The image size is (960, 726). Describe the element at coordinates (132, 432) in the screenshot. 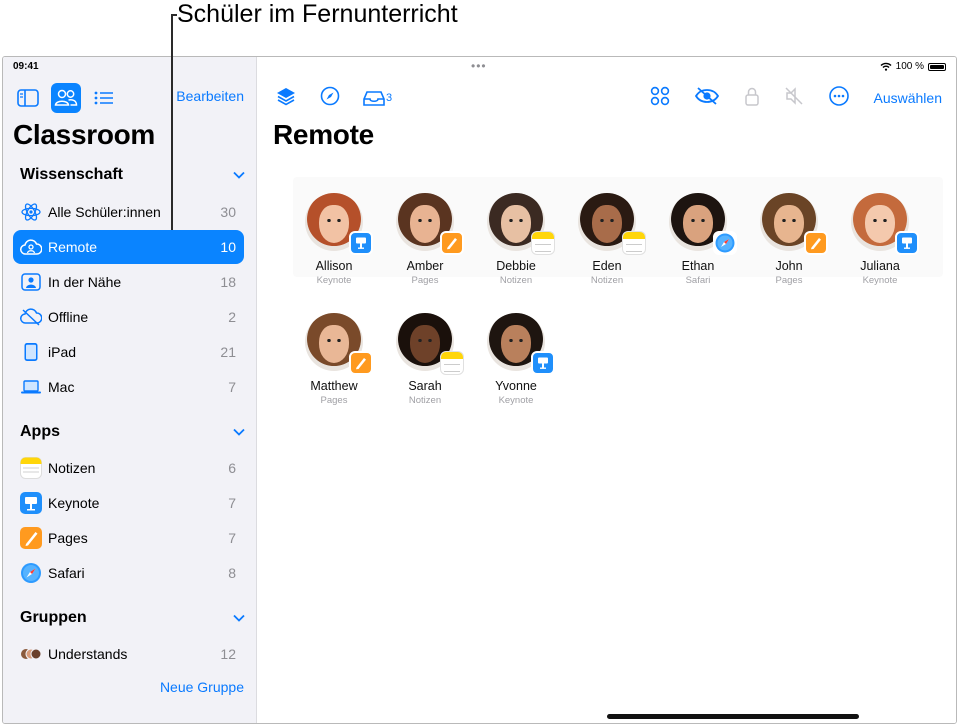

I see `section-header-apps: Apps` at that location.